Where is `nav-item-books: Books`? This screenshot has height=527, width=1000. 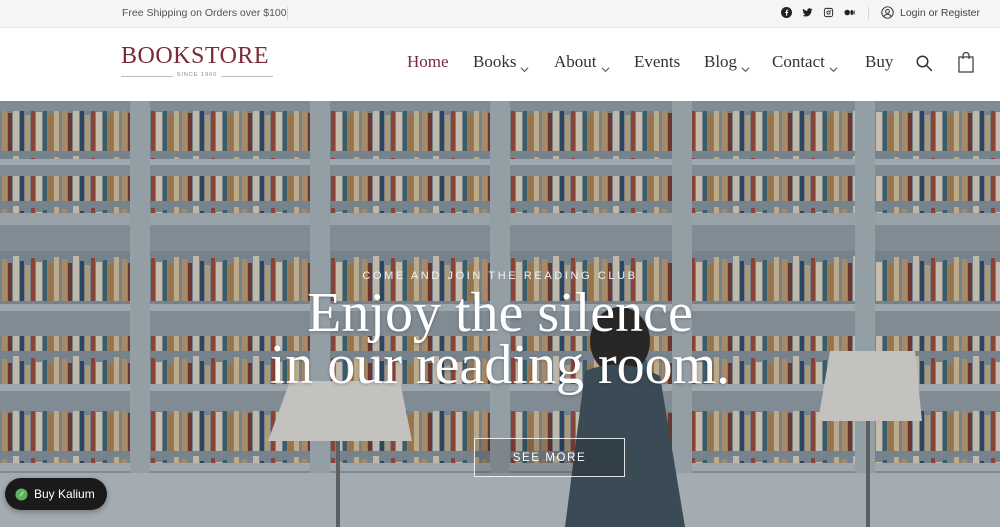 nav-item-books: Books is located at coordinates (501, 62).